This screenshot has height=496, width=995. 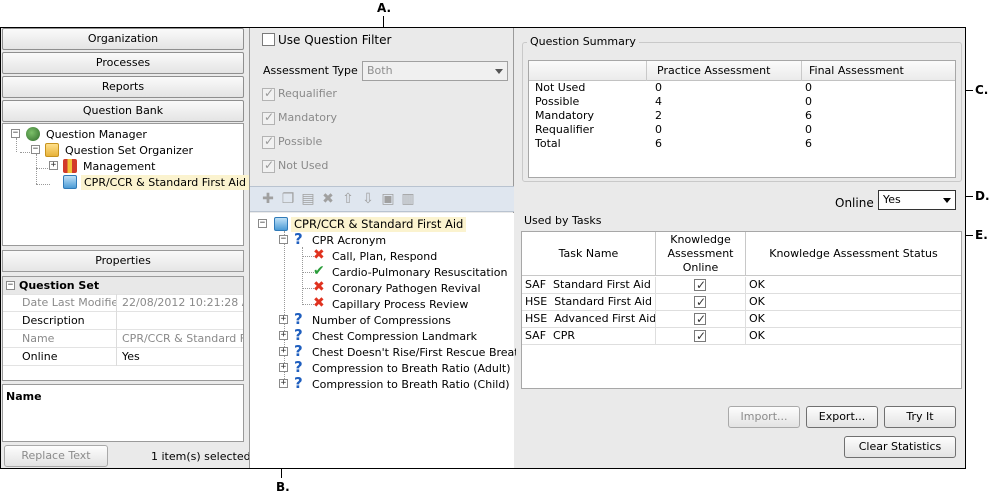 I want to click on tasks-col-status: Knowledge Assessment Status, so click(x=853, y=254).